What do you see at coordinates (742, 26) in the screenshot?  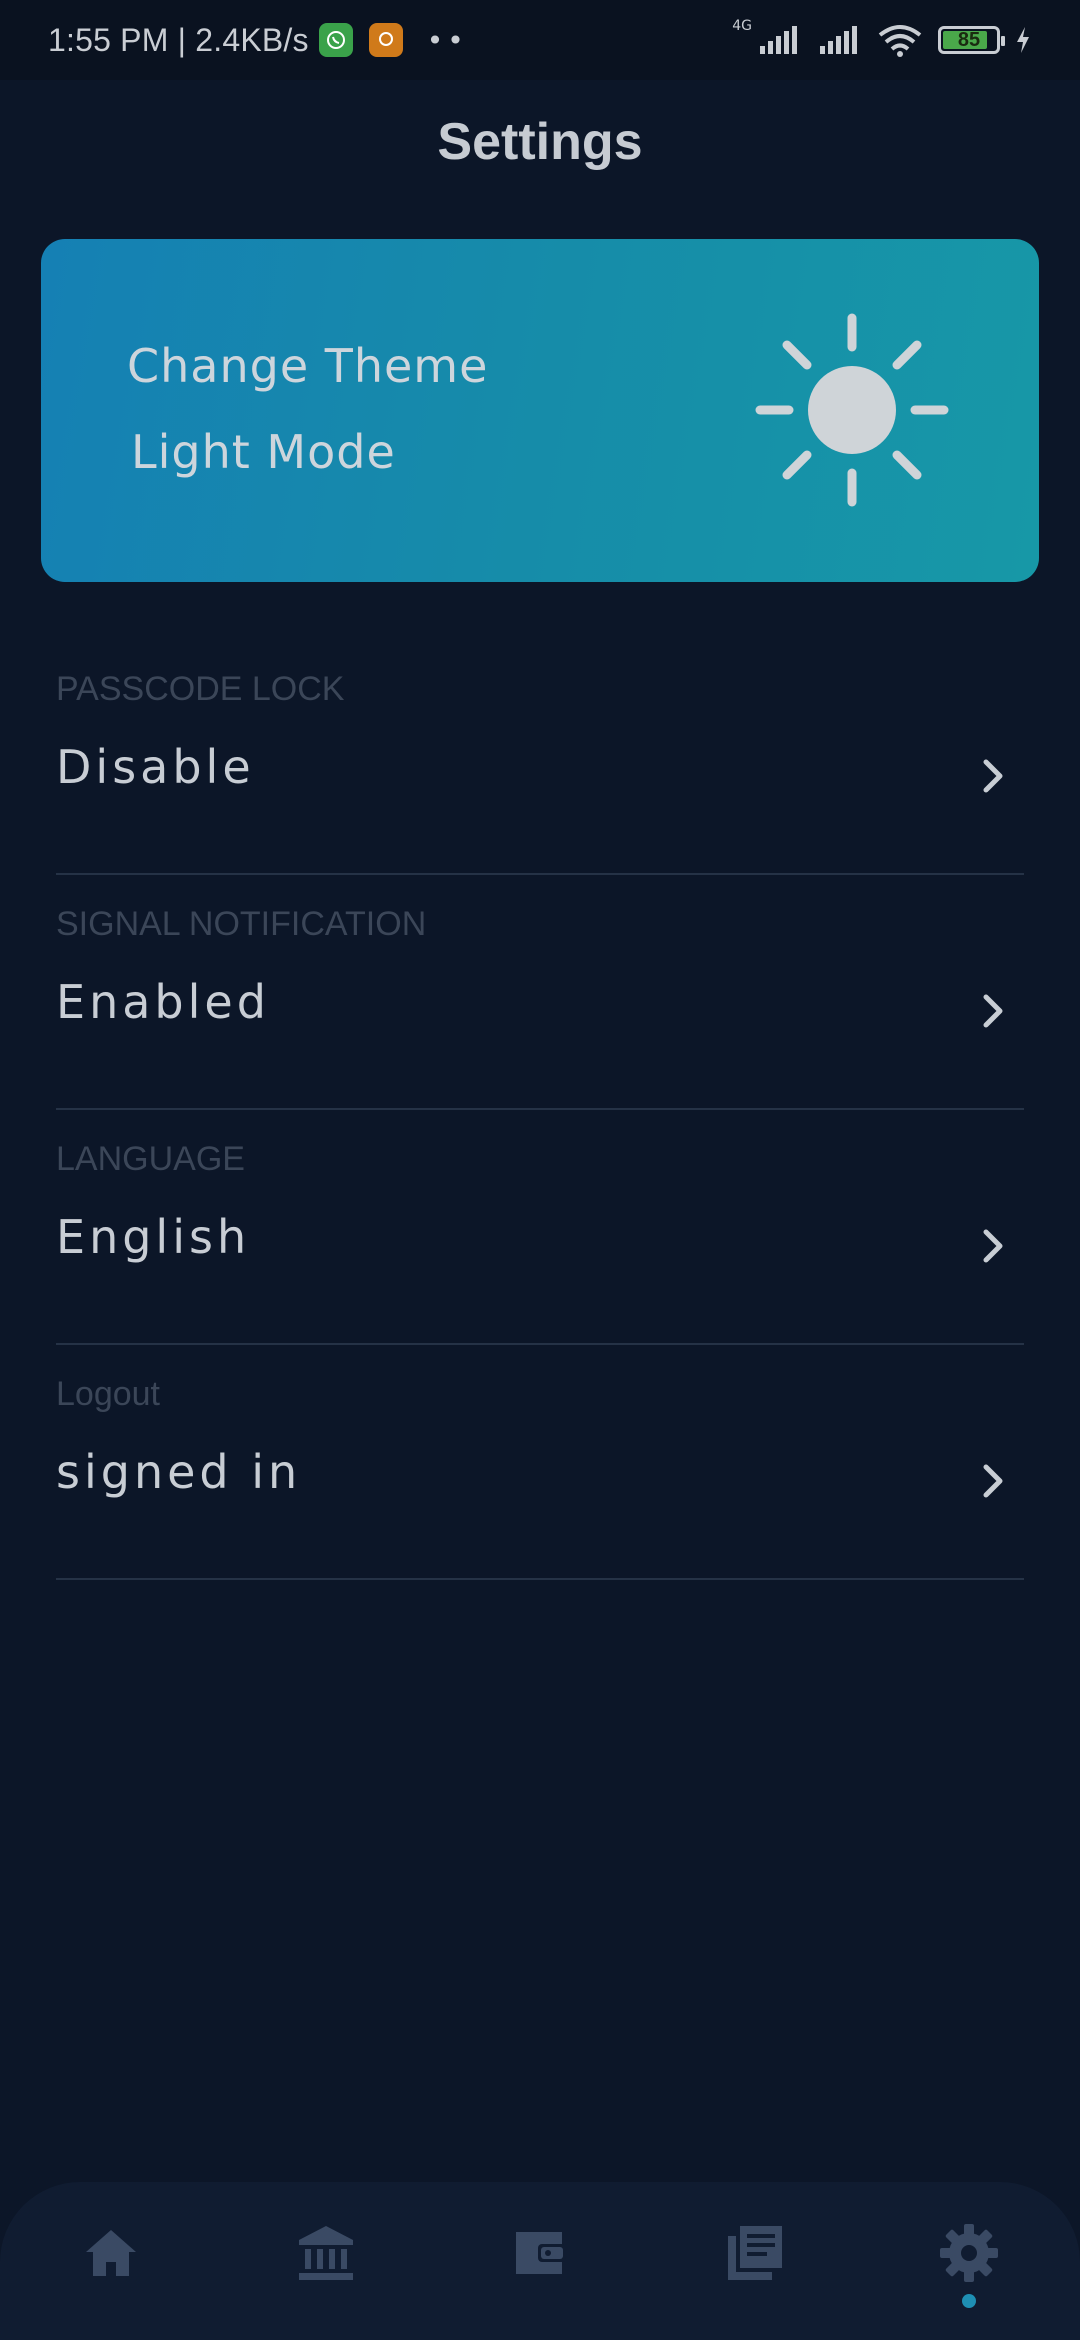 I see `network-type: 4G` at bounding box center [742, 26].